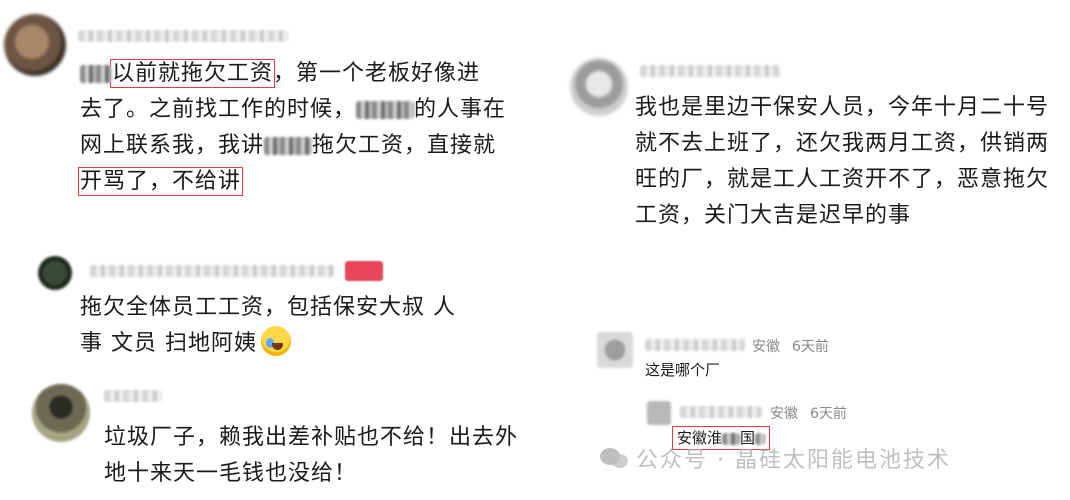  What do you see at coordinates (276, 341) in the screenshot?
I see `crying-laughing-emoji-icon` at bounding box center [276, 341].